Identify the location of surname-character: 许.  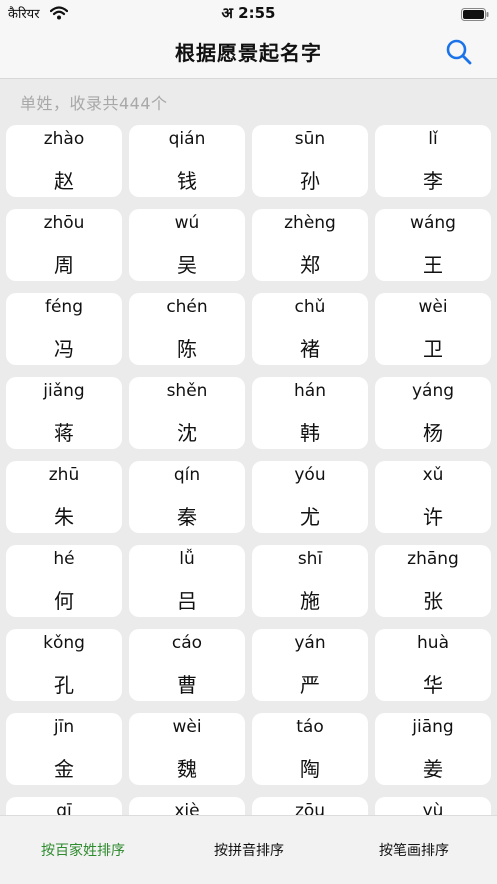
(433, 517).